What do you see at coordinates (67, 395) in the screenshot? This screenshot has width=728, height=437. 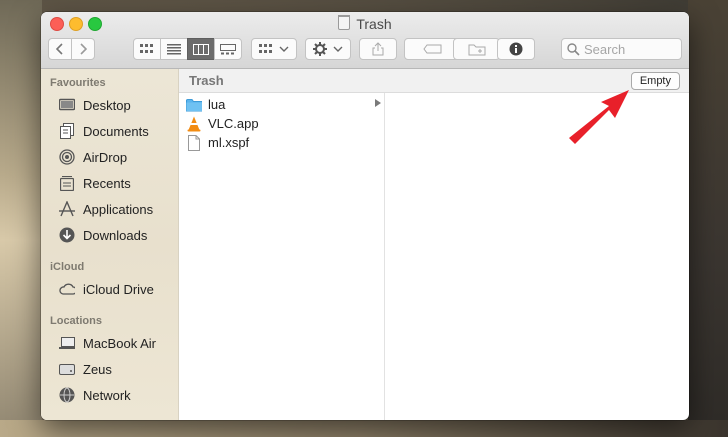 I see `globe-icon` at bounding box center [67, 395].